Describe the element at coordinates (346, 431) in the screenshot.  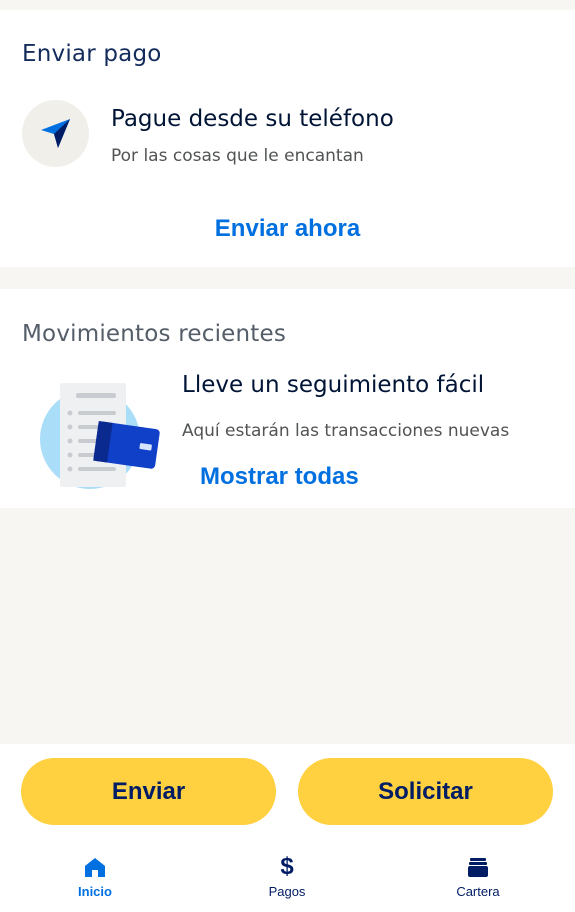
I see `activity-card-subtitle: Aquí estarán las transacciones nuevas` at that location.